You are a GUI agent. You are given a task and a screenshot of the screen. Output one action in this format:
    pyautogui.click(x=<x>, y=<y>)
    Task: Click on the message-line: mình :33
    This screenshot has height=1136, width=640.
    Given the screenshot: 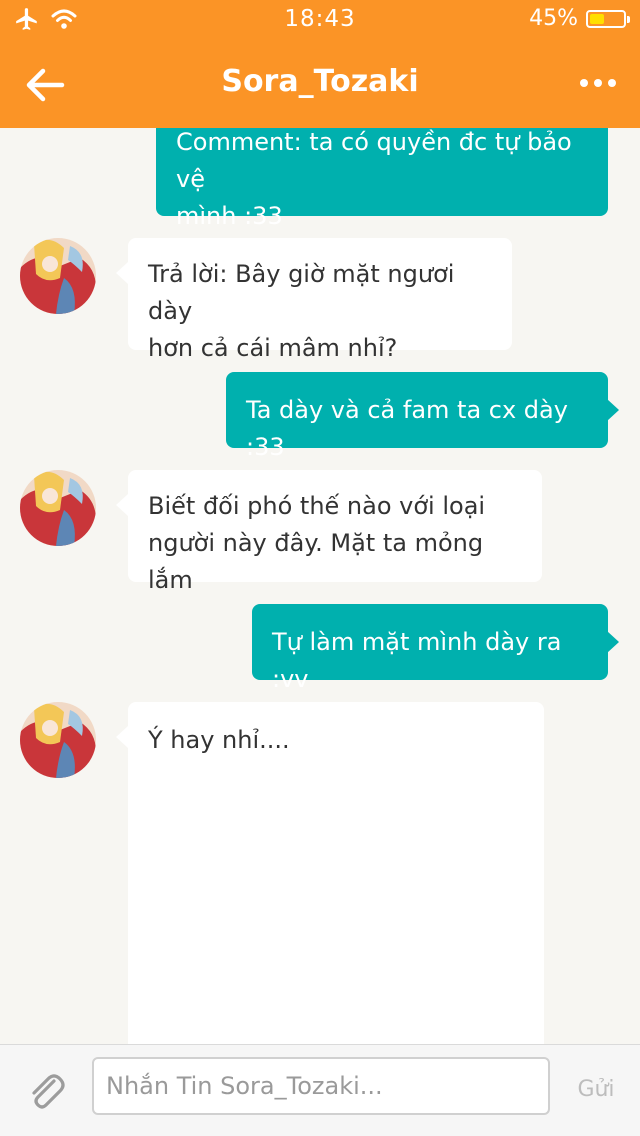 What is the action you would take?
    pyautogui.click(x=229, y=216)
    